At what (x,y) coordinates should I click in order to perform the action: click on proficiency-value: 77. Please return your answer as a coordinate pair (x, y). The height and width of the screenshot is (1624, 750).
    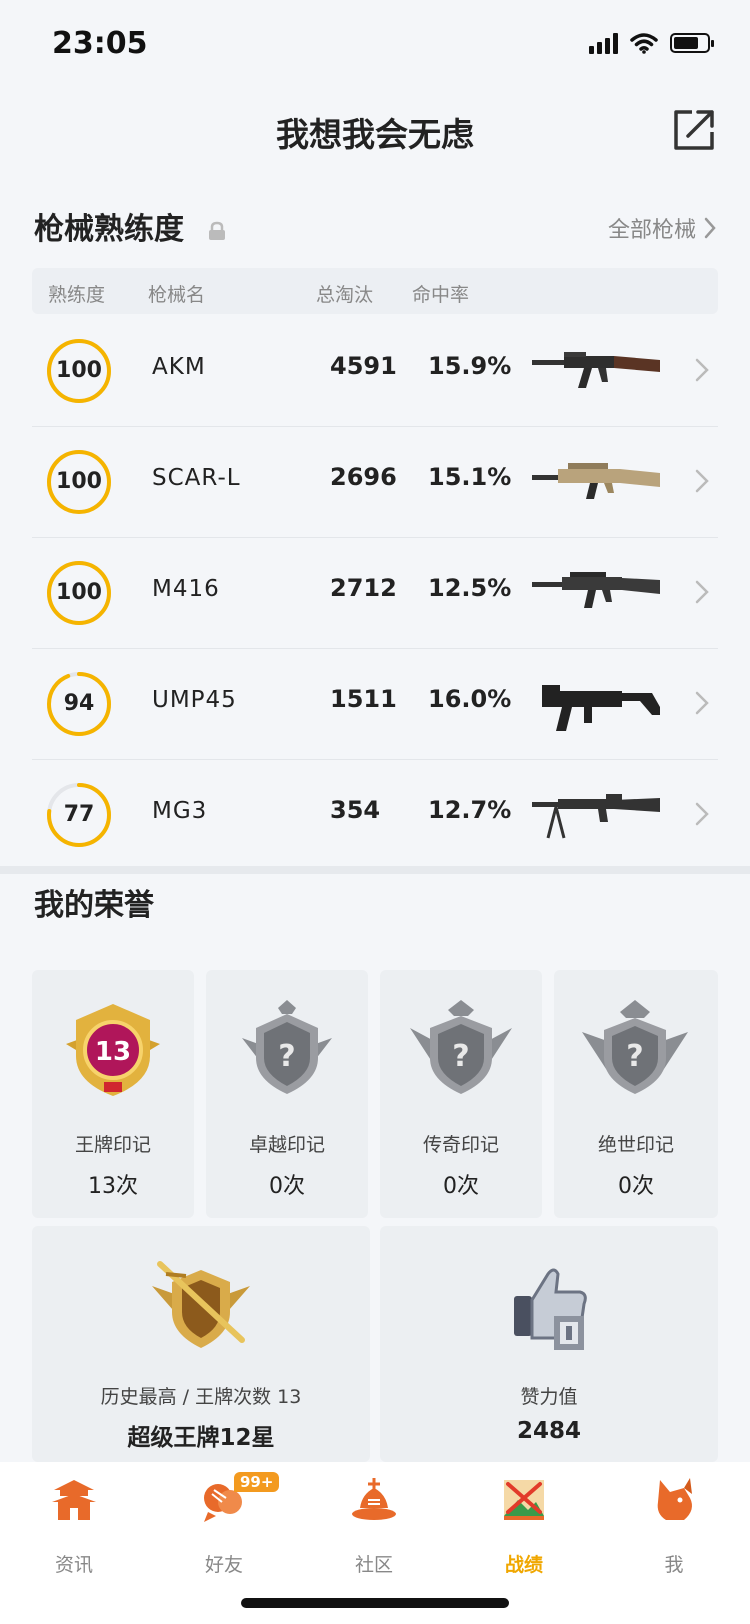
    Looking at the image, I should click on (79, 814).